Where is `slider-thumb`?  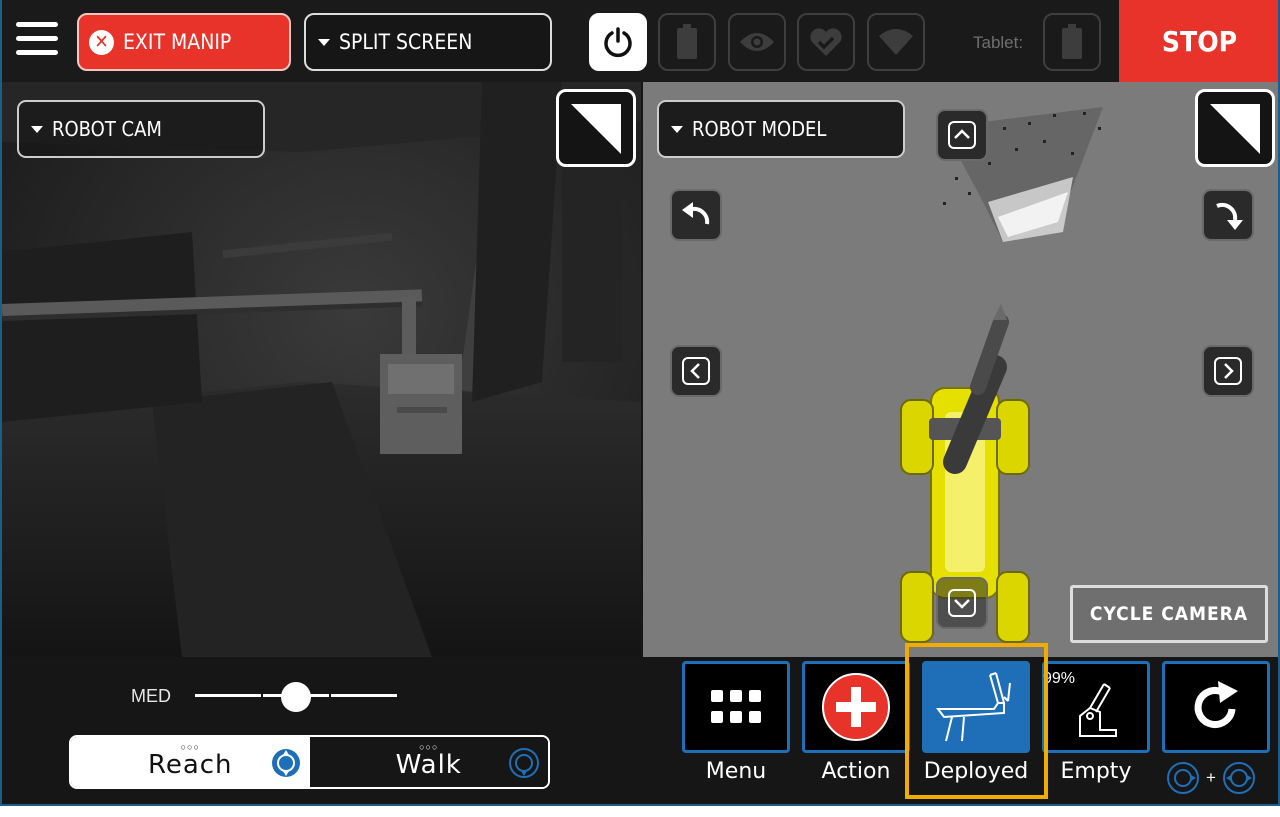
slider-thumb is located at coordinates (296, 697).